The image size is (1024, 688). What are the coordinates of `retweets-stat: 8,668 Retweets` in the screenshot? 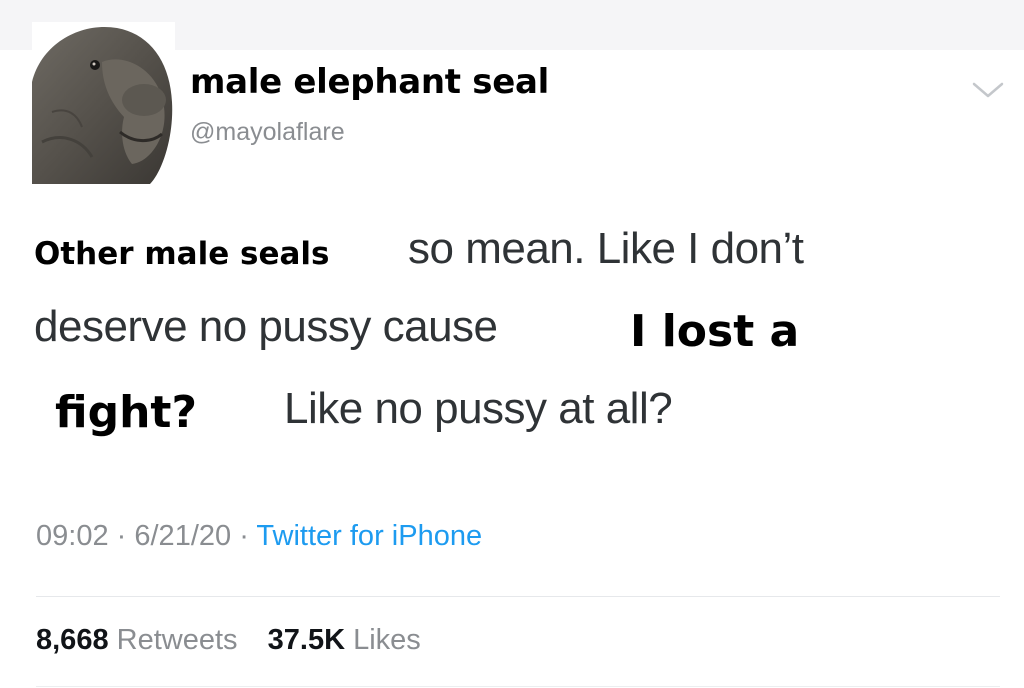 It's located at (141, 640).